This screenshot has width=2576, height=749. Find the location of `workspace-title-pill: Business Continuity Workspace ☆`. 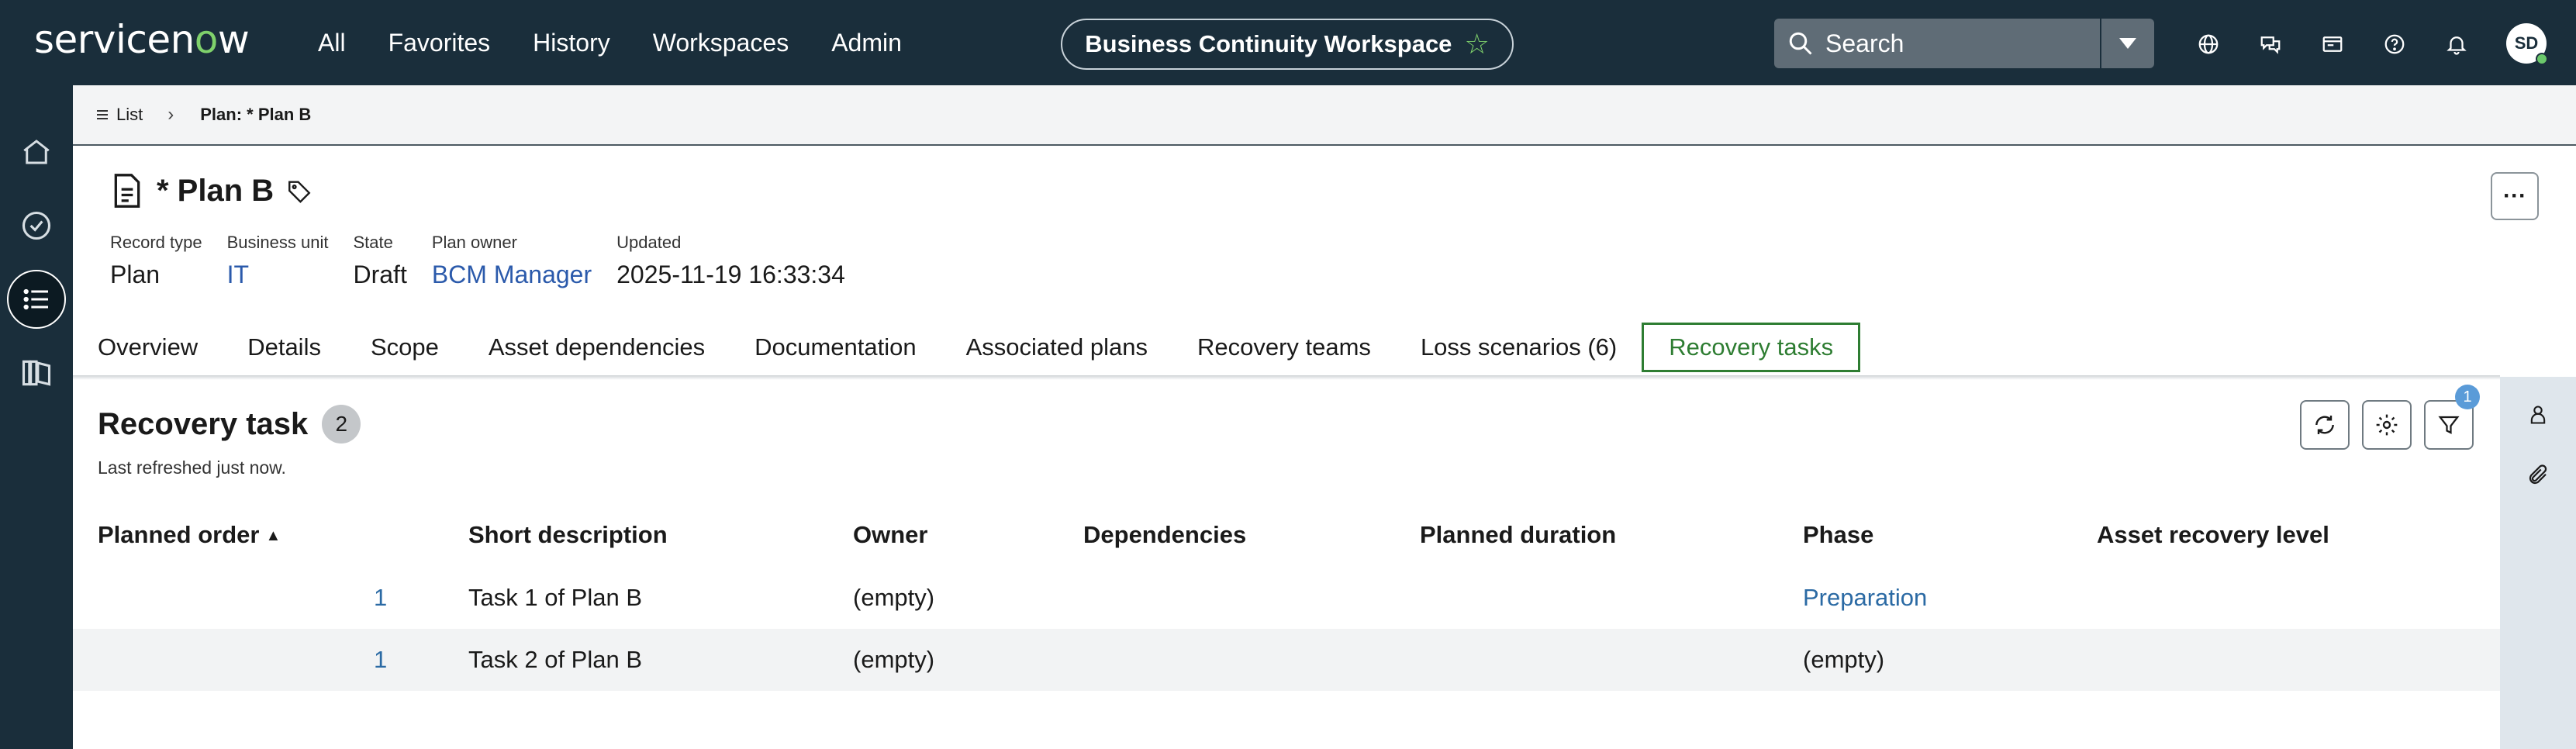

workspace-title-pill: Business Continuity Workspace ☆ is located at coordinates (1287, 44).